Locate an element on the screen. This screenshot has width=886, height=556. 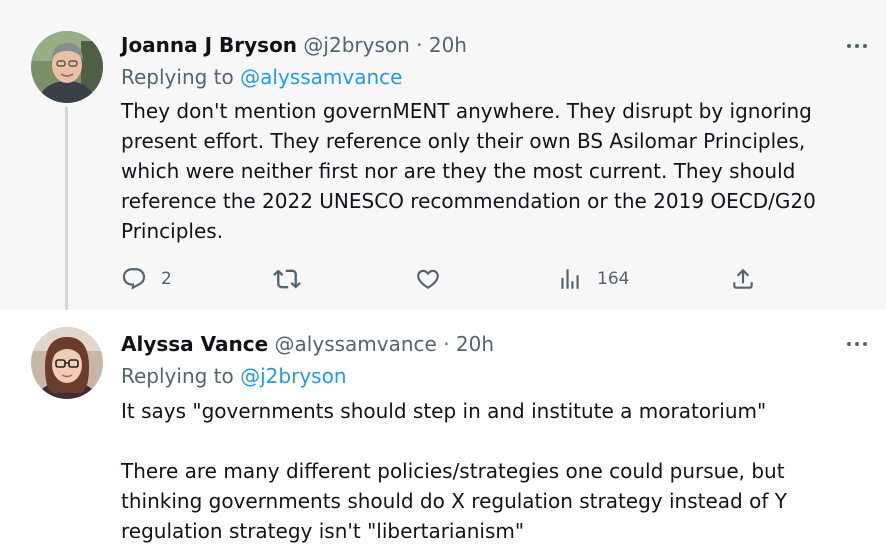
share-button is located at coordinates (743, 279).